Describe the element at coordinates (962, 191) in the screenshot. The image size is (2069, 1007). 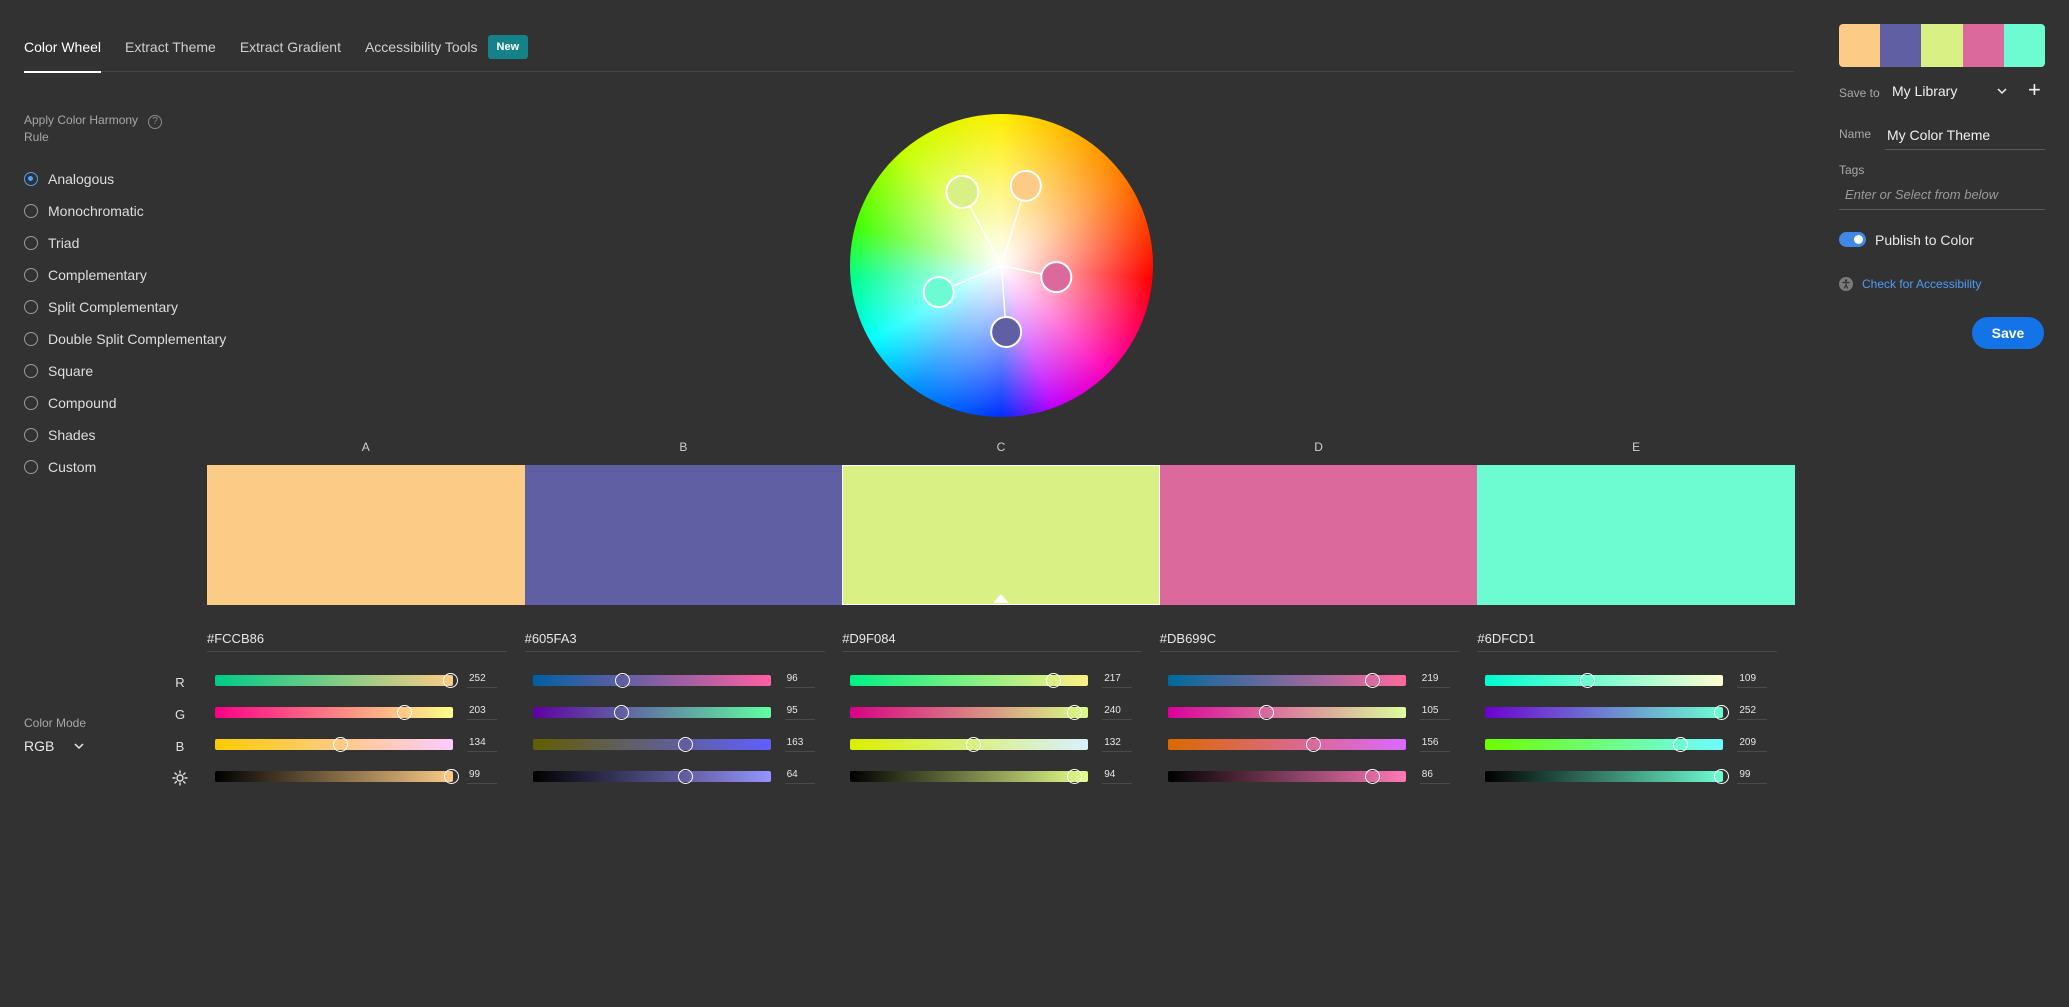
I see `wheel-marker-c` at that location.